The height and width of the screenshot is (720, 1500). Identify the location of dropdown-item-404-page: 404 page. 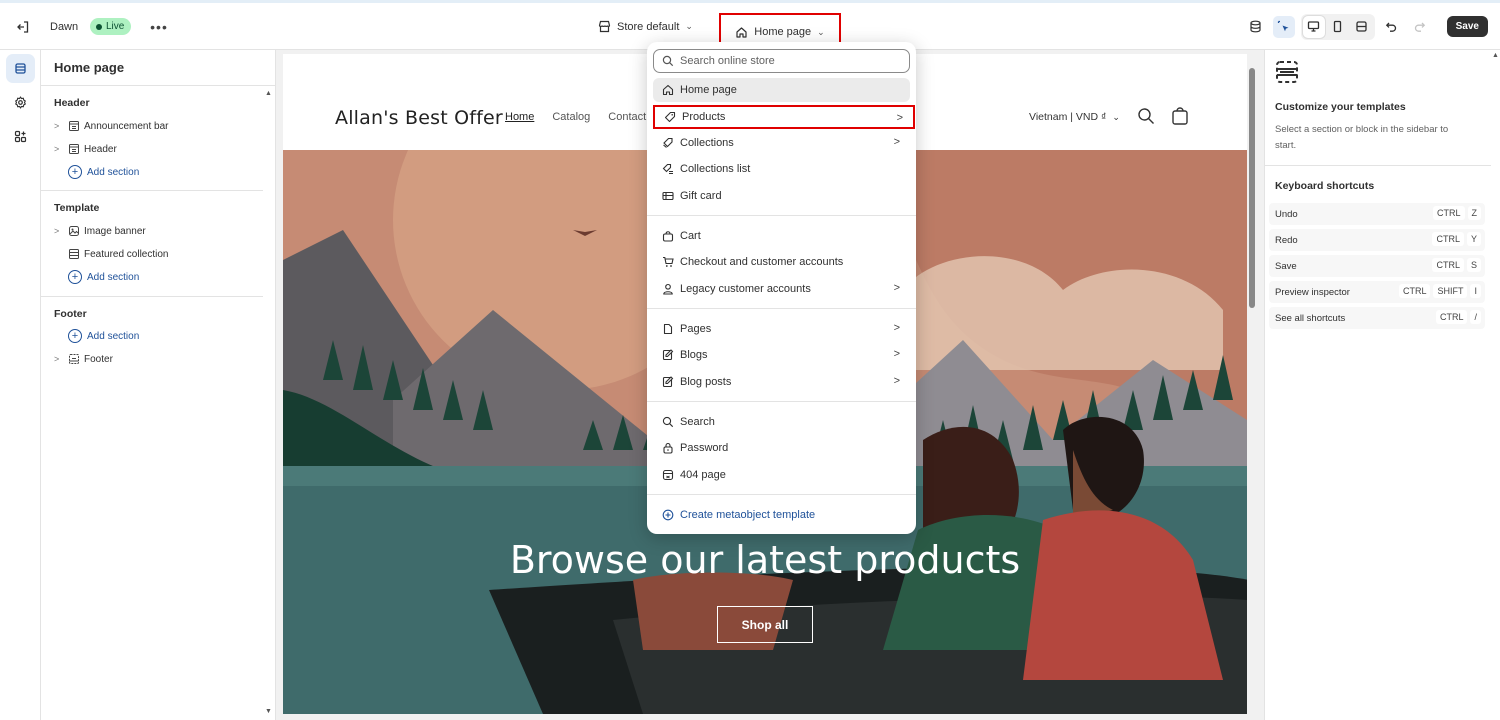
(781, 475).